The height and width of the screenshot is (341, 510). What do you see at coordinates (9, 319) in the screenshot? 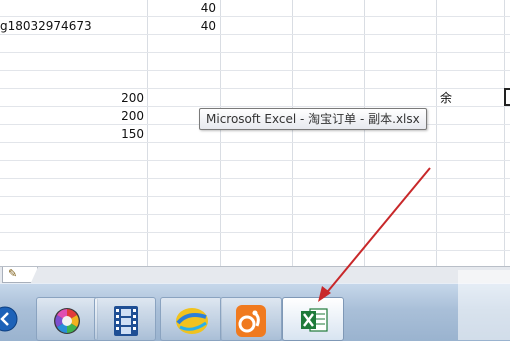
I see `back-circle-icon` at bounding box center [9, 319].